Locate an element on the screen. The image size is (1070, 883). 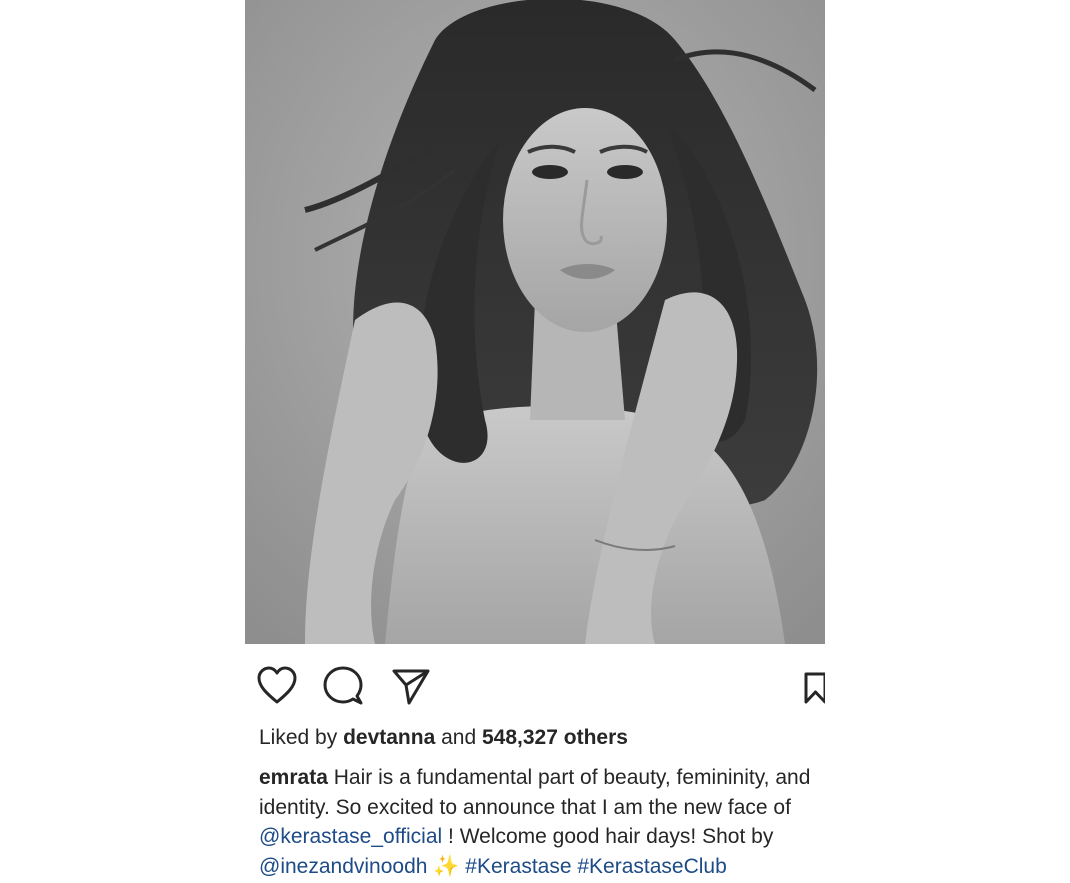
bookmark-icon is located at coordinates (814, 688).